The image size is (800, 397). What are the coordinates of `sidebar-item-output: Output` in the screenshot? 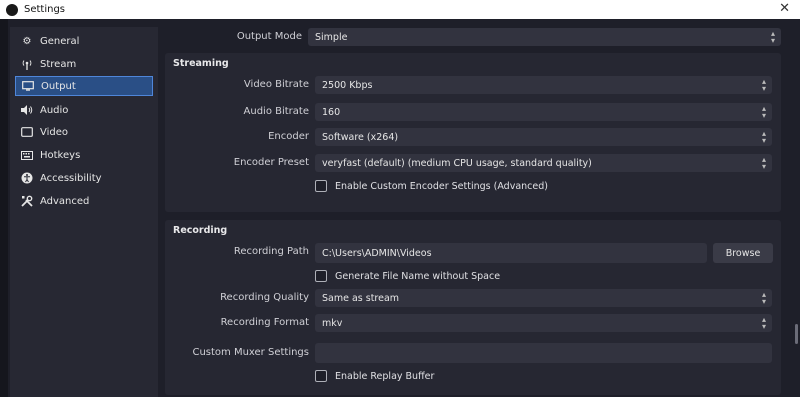 It's located at (84, 86).